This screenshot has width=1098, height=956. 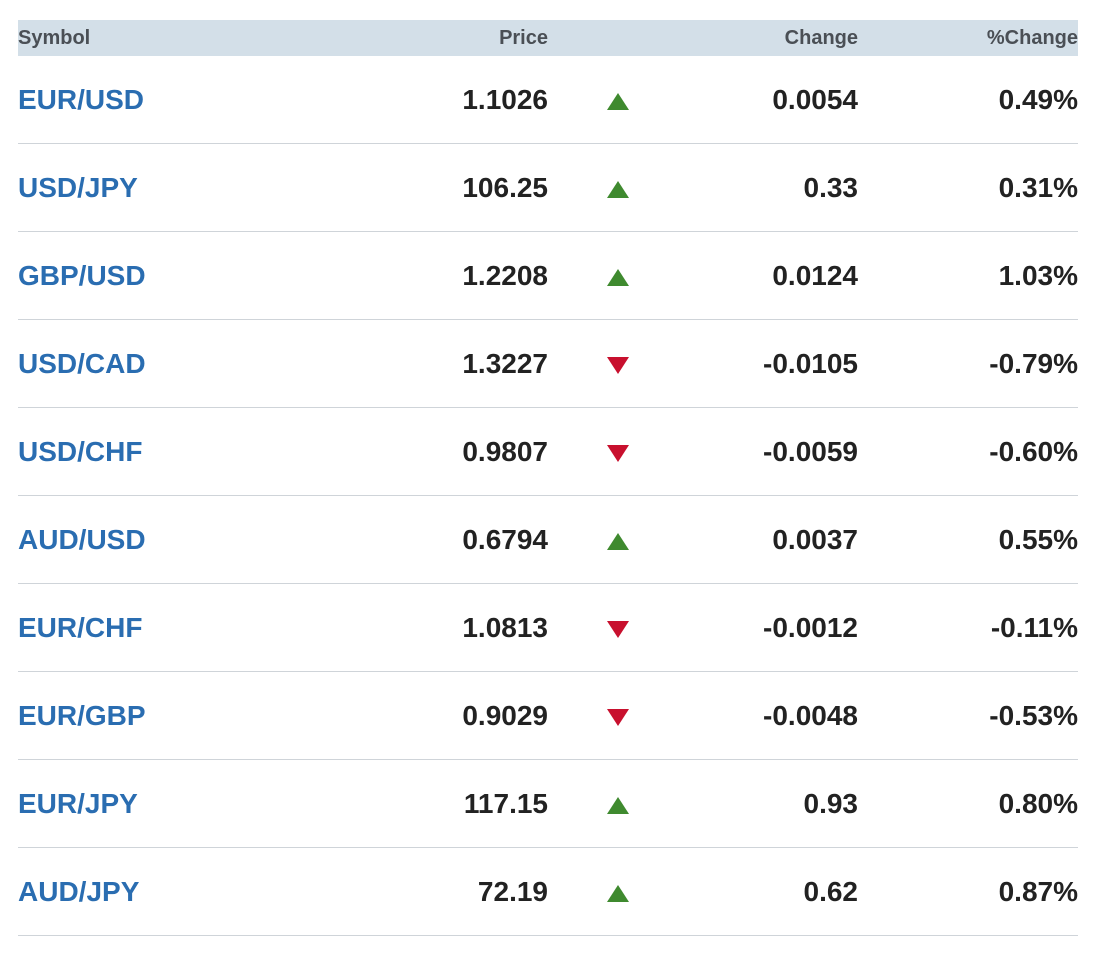 What do you see at coordinates (773, 38) in the screenshot?
I see `header-change: Change` at bounding box center [773, 38].